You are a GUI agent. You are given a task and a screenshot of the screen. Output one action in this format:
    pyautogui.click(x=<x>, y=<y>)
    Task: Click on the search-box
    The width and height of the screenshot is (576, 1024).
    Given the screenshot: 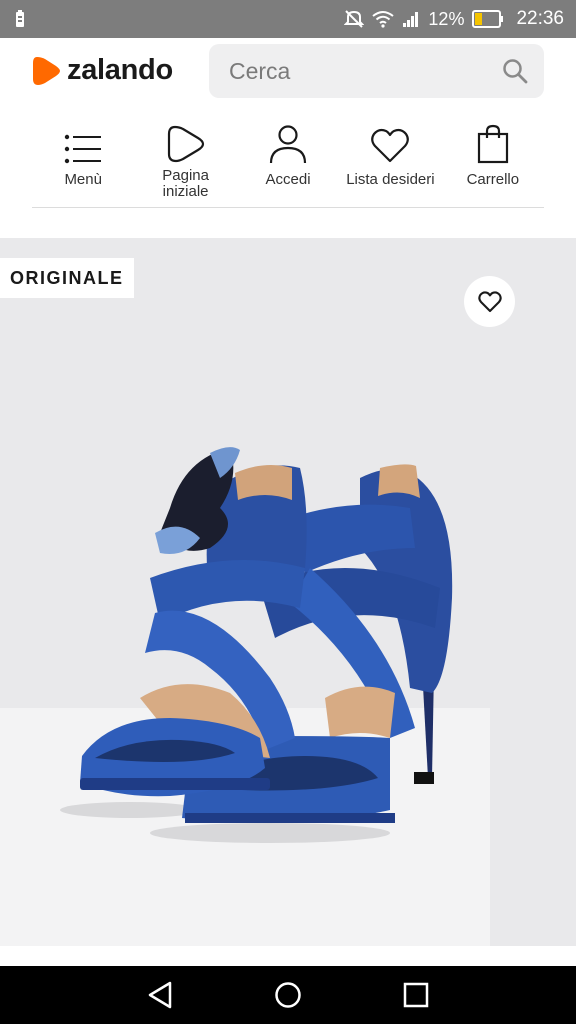 What is the action you would take?
    pyautogui.click(x=376, y=71)
    